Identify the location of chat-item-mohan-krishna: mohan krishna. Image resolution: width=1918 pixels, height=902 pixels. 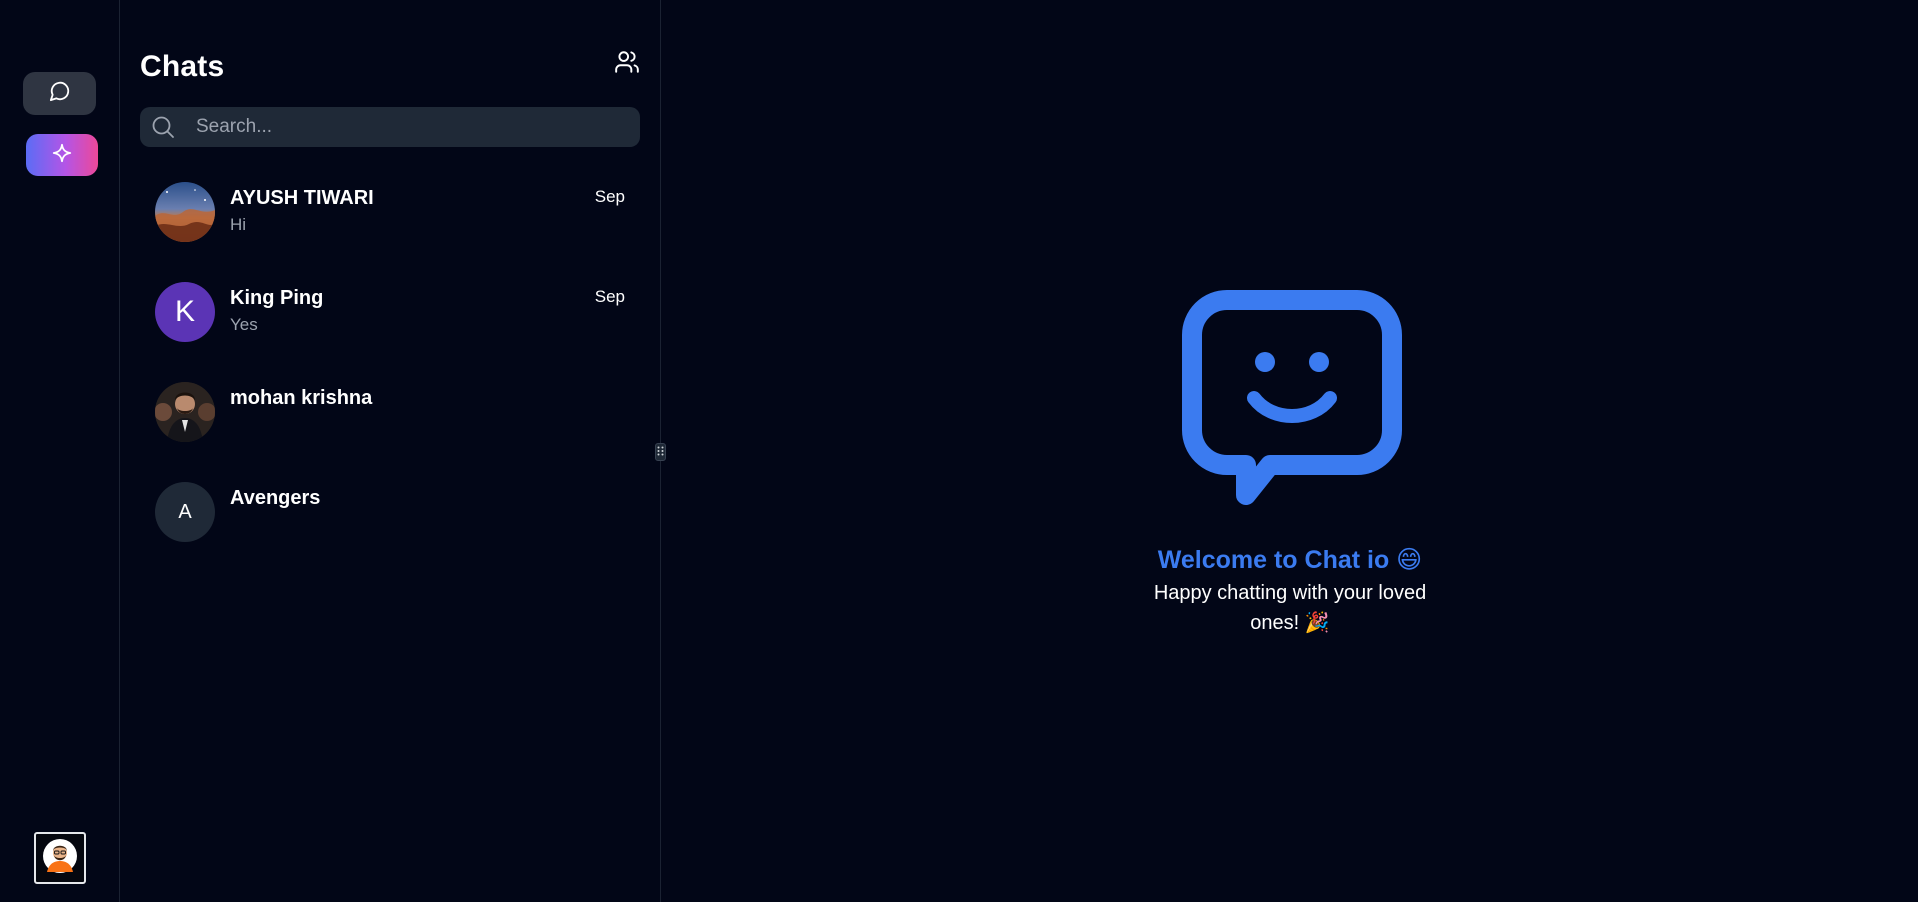
(390, 417).